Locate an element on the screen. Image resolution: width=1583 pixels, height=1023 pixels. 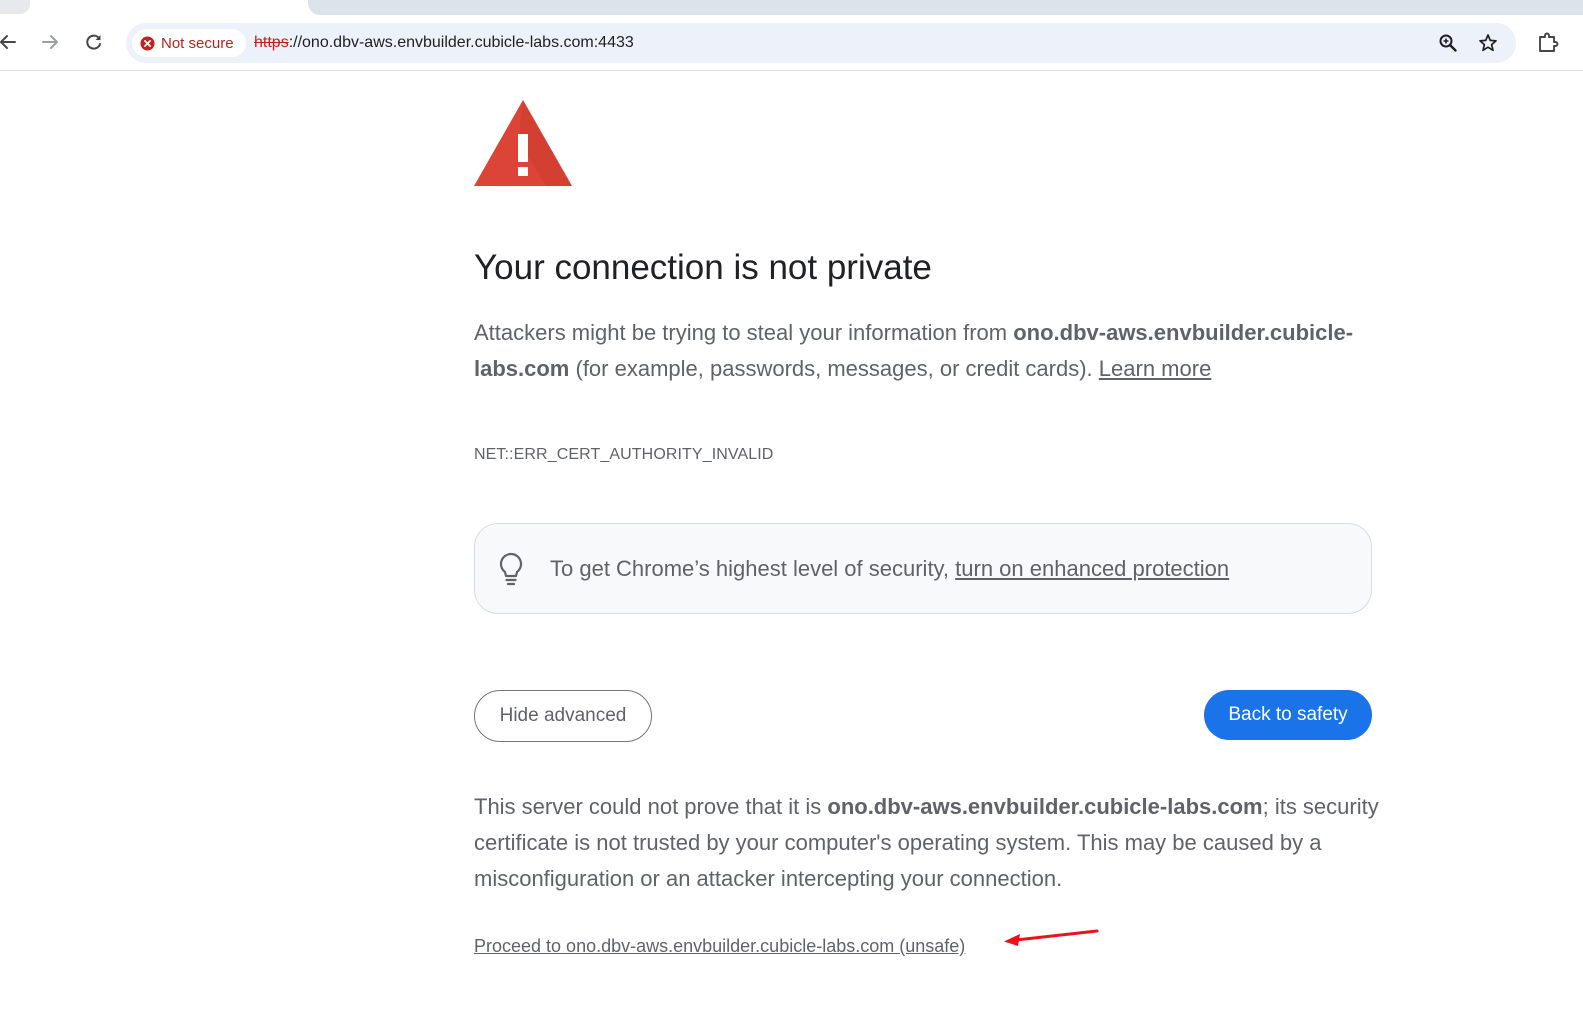
extensions-button is located at coordinates (1548, 42).